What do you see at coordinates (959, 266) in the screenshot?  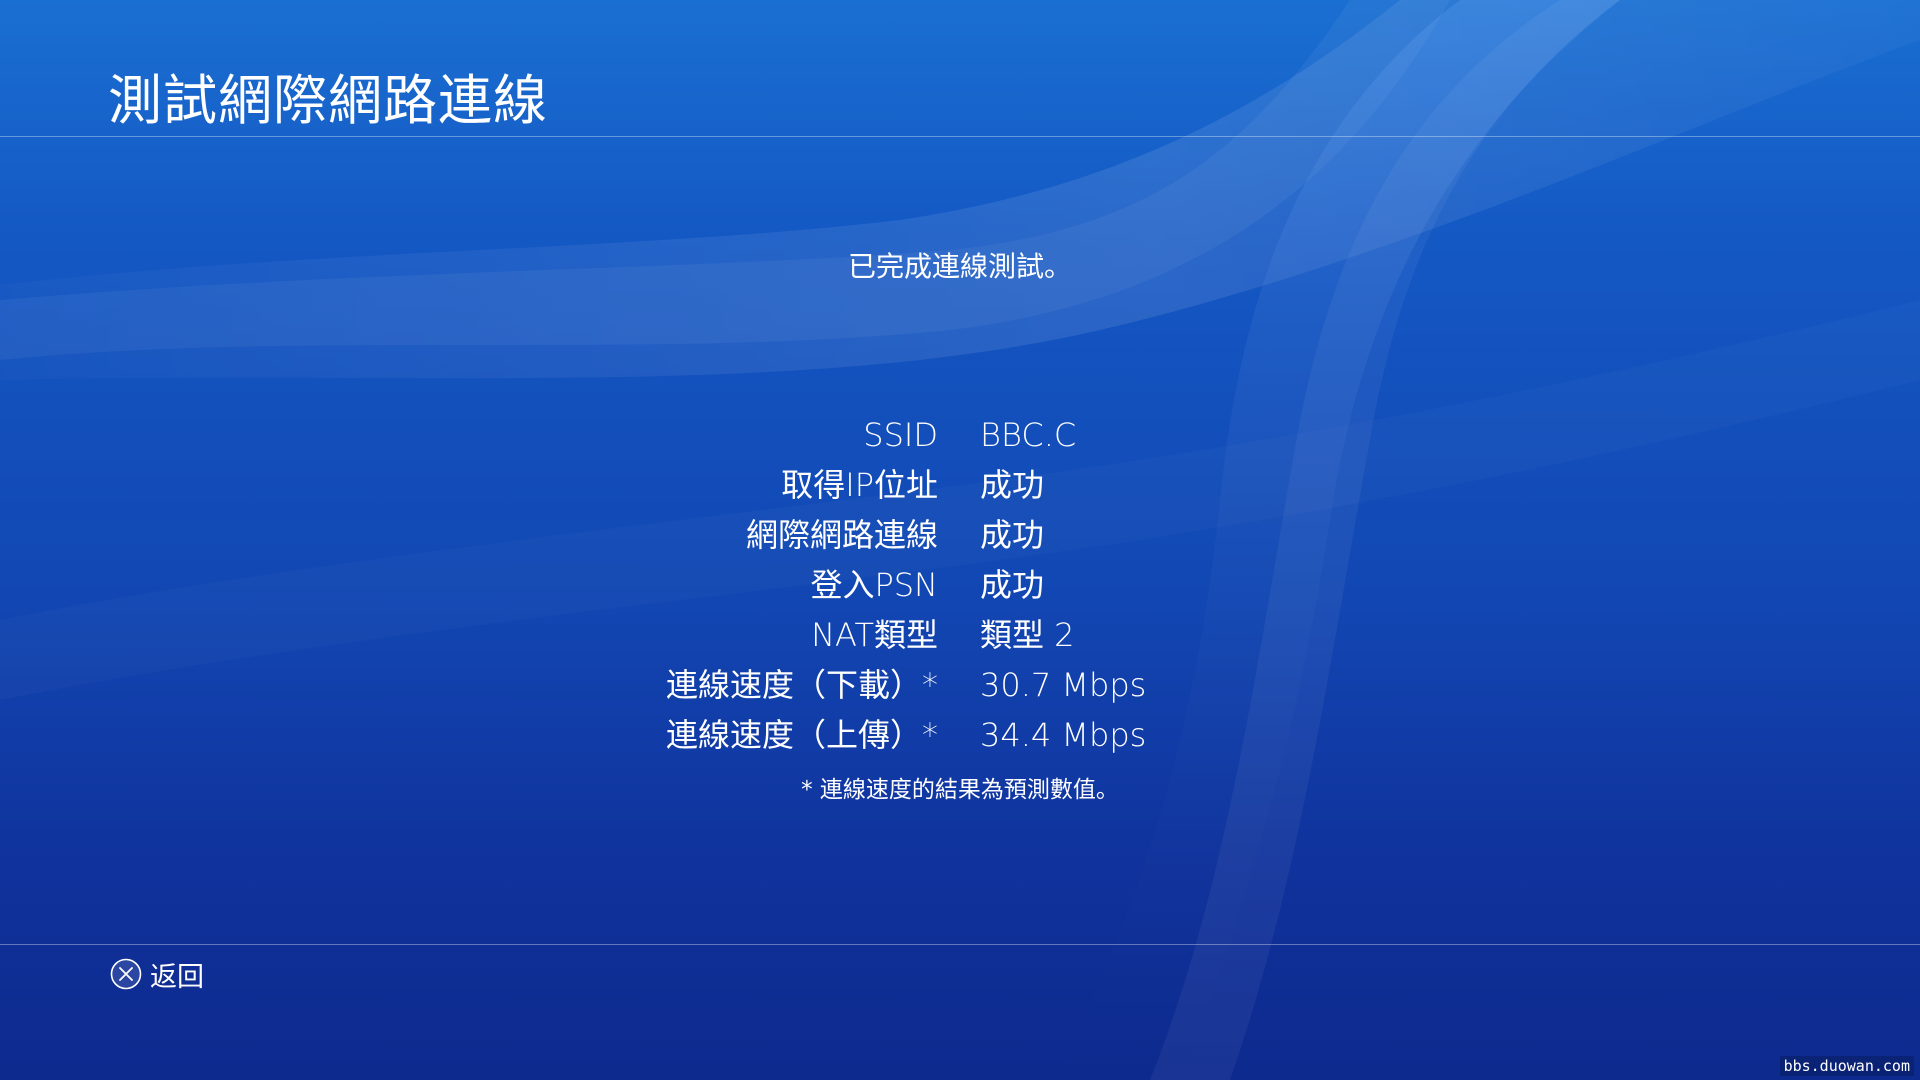 I see `status-message: 已完成連線測試。` at bounding box center [959, 266].